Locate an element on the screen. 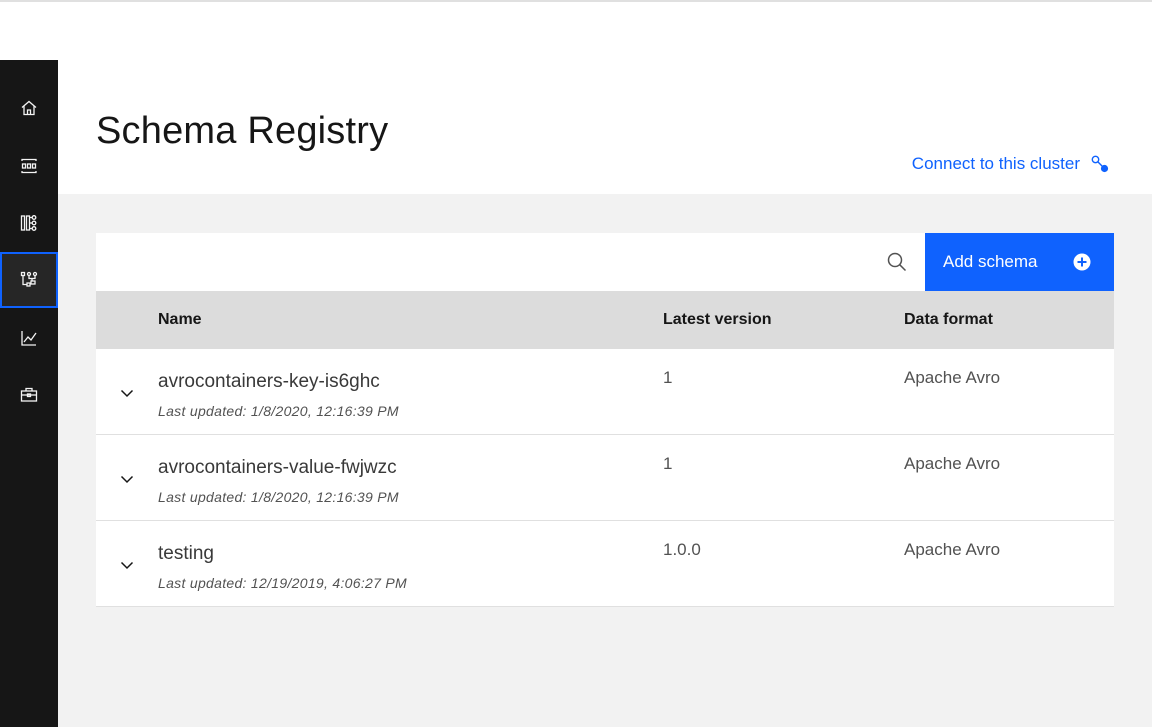  schema-name: avrocontainers-value-fwjwzc is located at coordinates (277, 467).